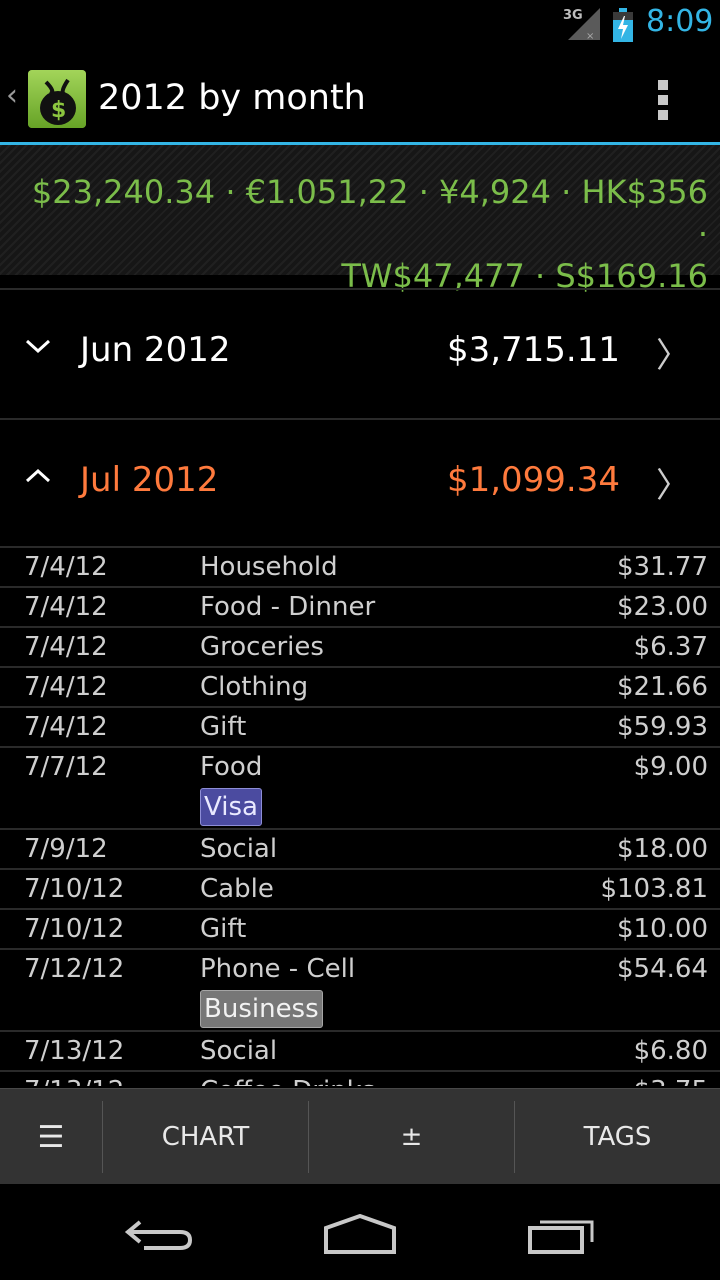 This screenshot has width=720, height=1280. What do you see at coordinates (360, 728) in the screenshot?
I see `transaction-row: 7/4/12 Gift $59.93` at bounding box center [360, 728].